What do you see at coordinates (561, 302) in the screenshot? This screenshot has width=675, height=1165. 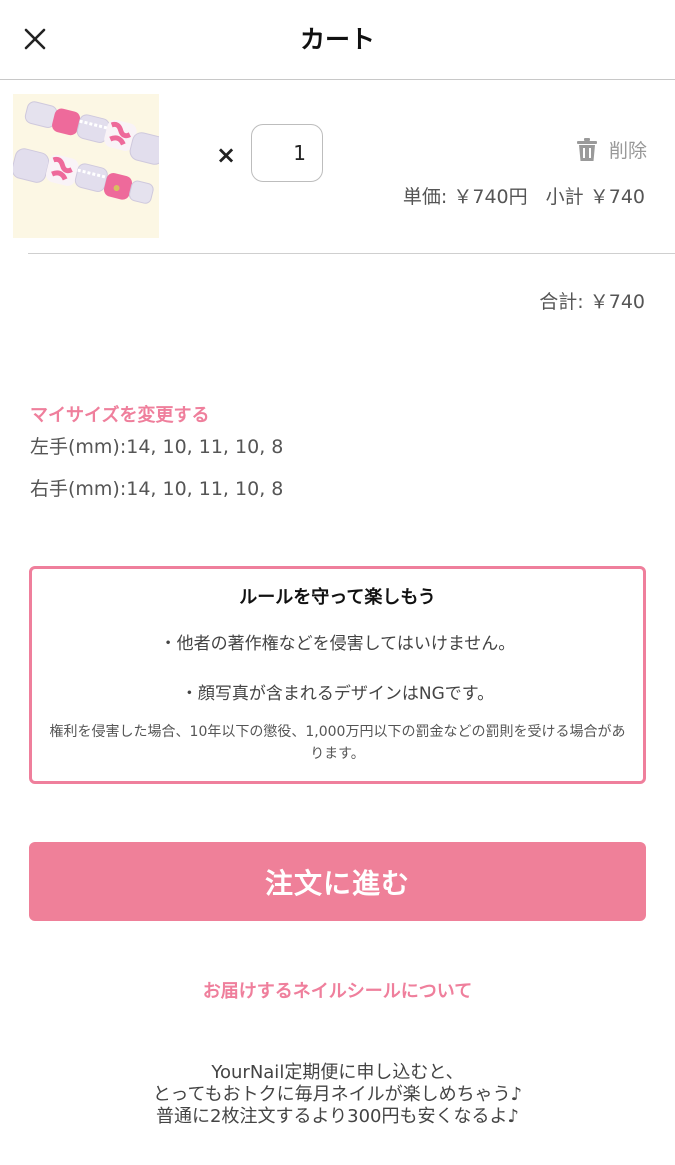 I see `total-label: 合計:` at bounding box center [561, 302].